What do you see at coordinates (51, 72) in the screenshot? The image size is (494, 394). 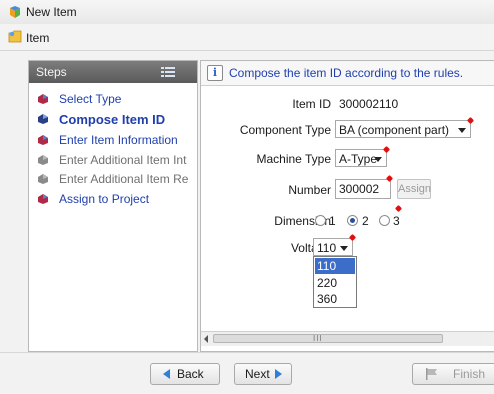 I see `steps-title: Steps` at bounding box center [51, 72].